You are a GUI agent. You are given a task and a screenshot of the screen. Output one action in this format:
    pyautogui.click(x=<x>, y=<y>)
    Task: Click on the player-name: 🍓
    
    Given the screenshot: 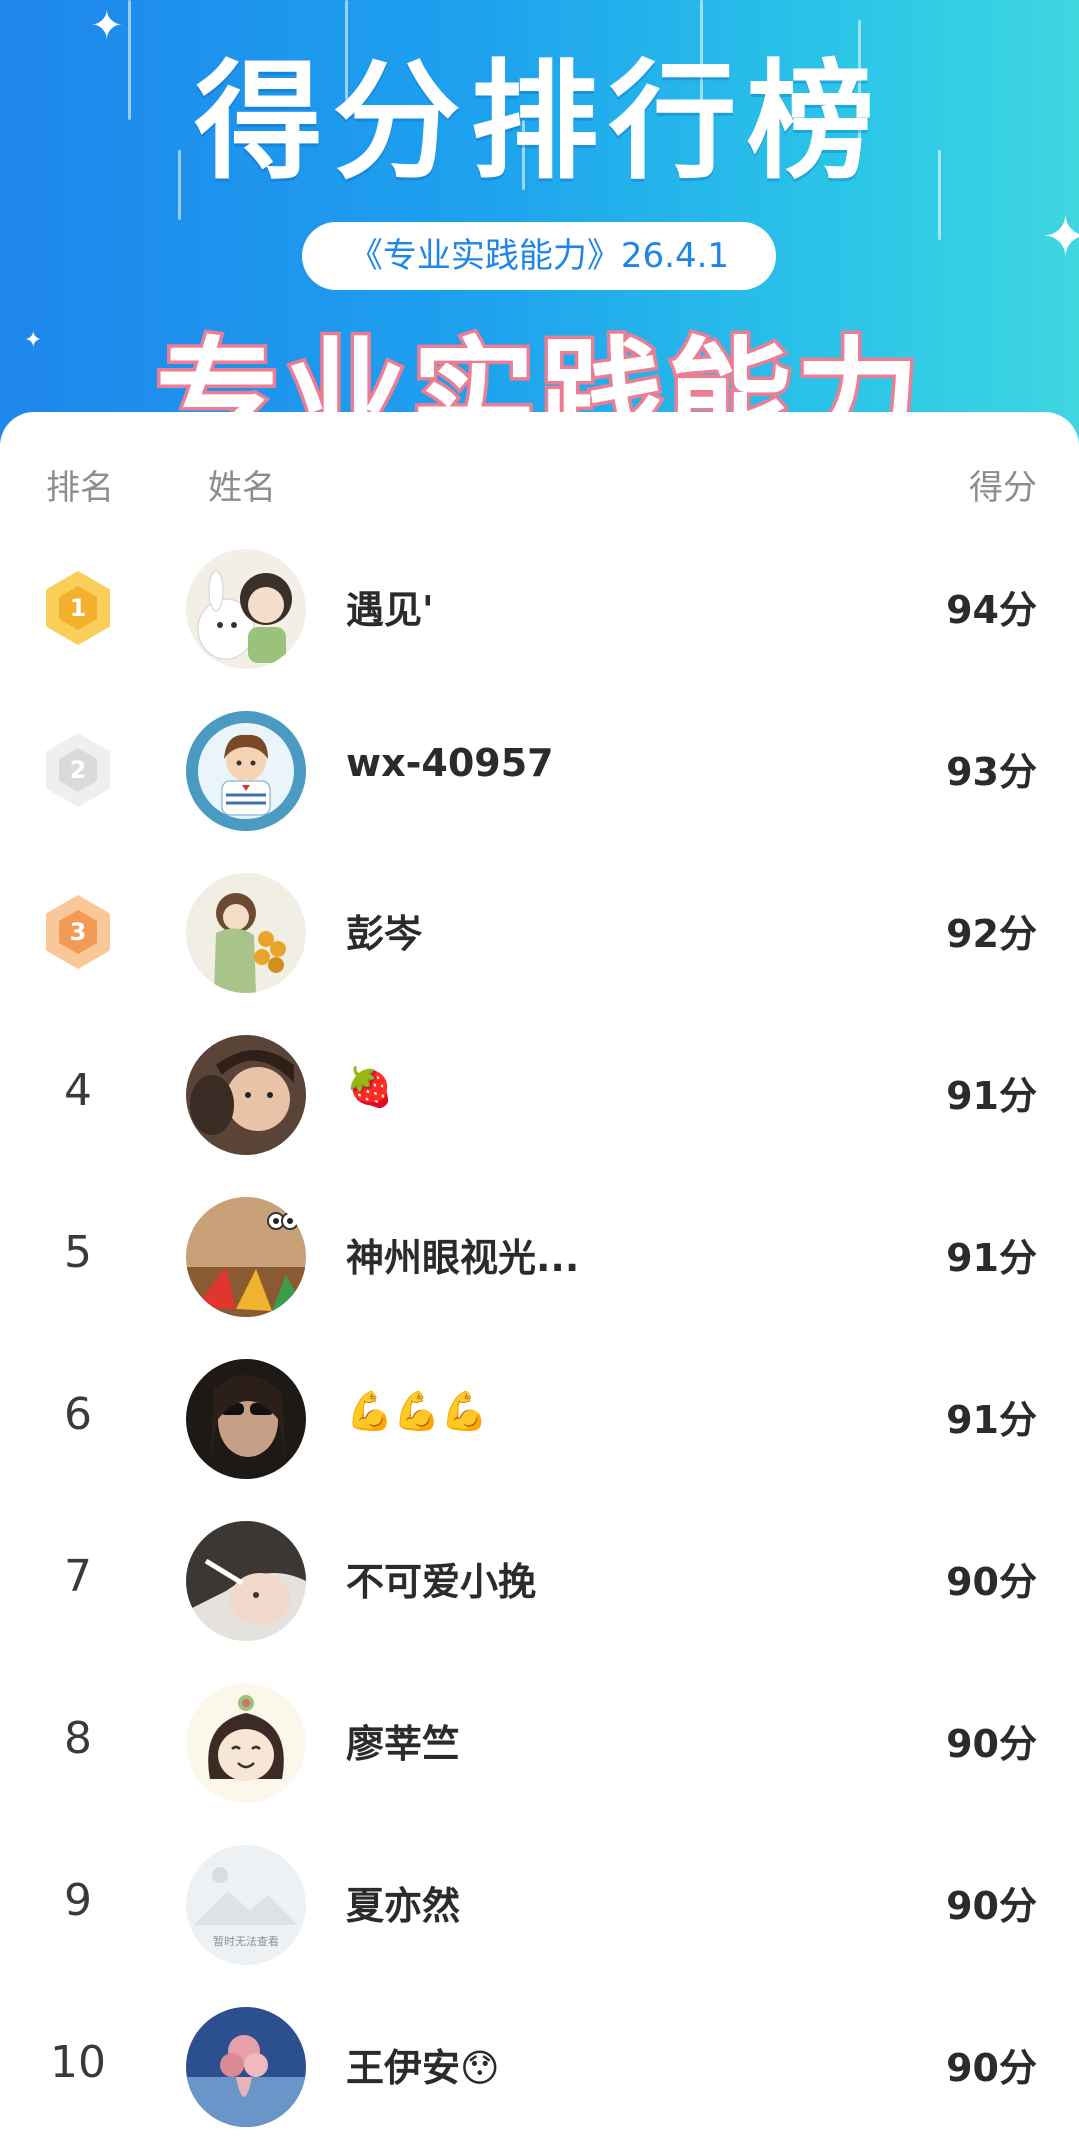 What is the action you would take?
    pyautogui.click(x=370, y=1087)
    